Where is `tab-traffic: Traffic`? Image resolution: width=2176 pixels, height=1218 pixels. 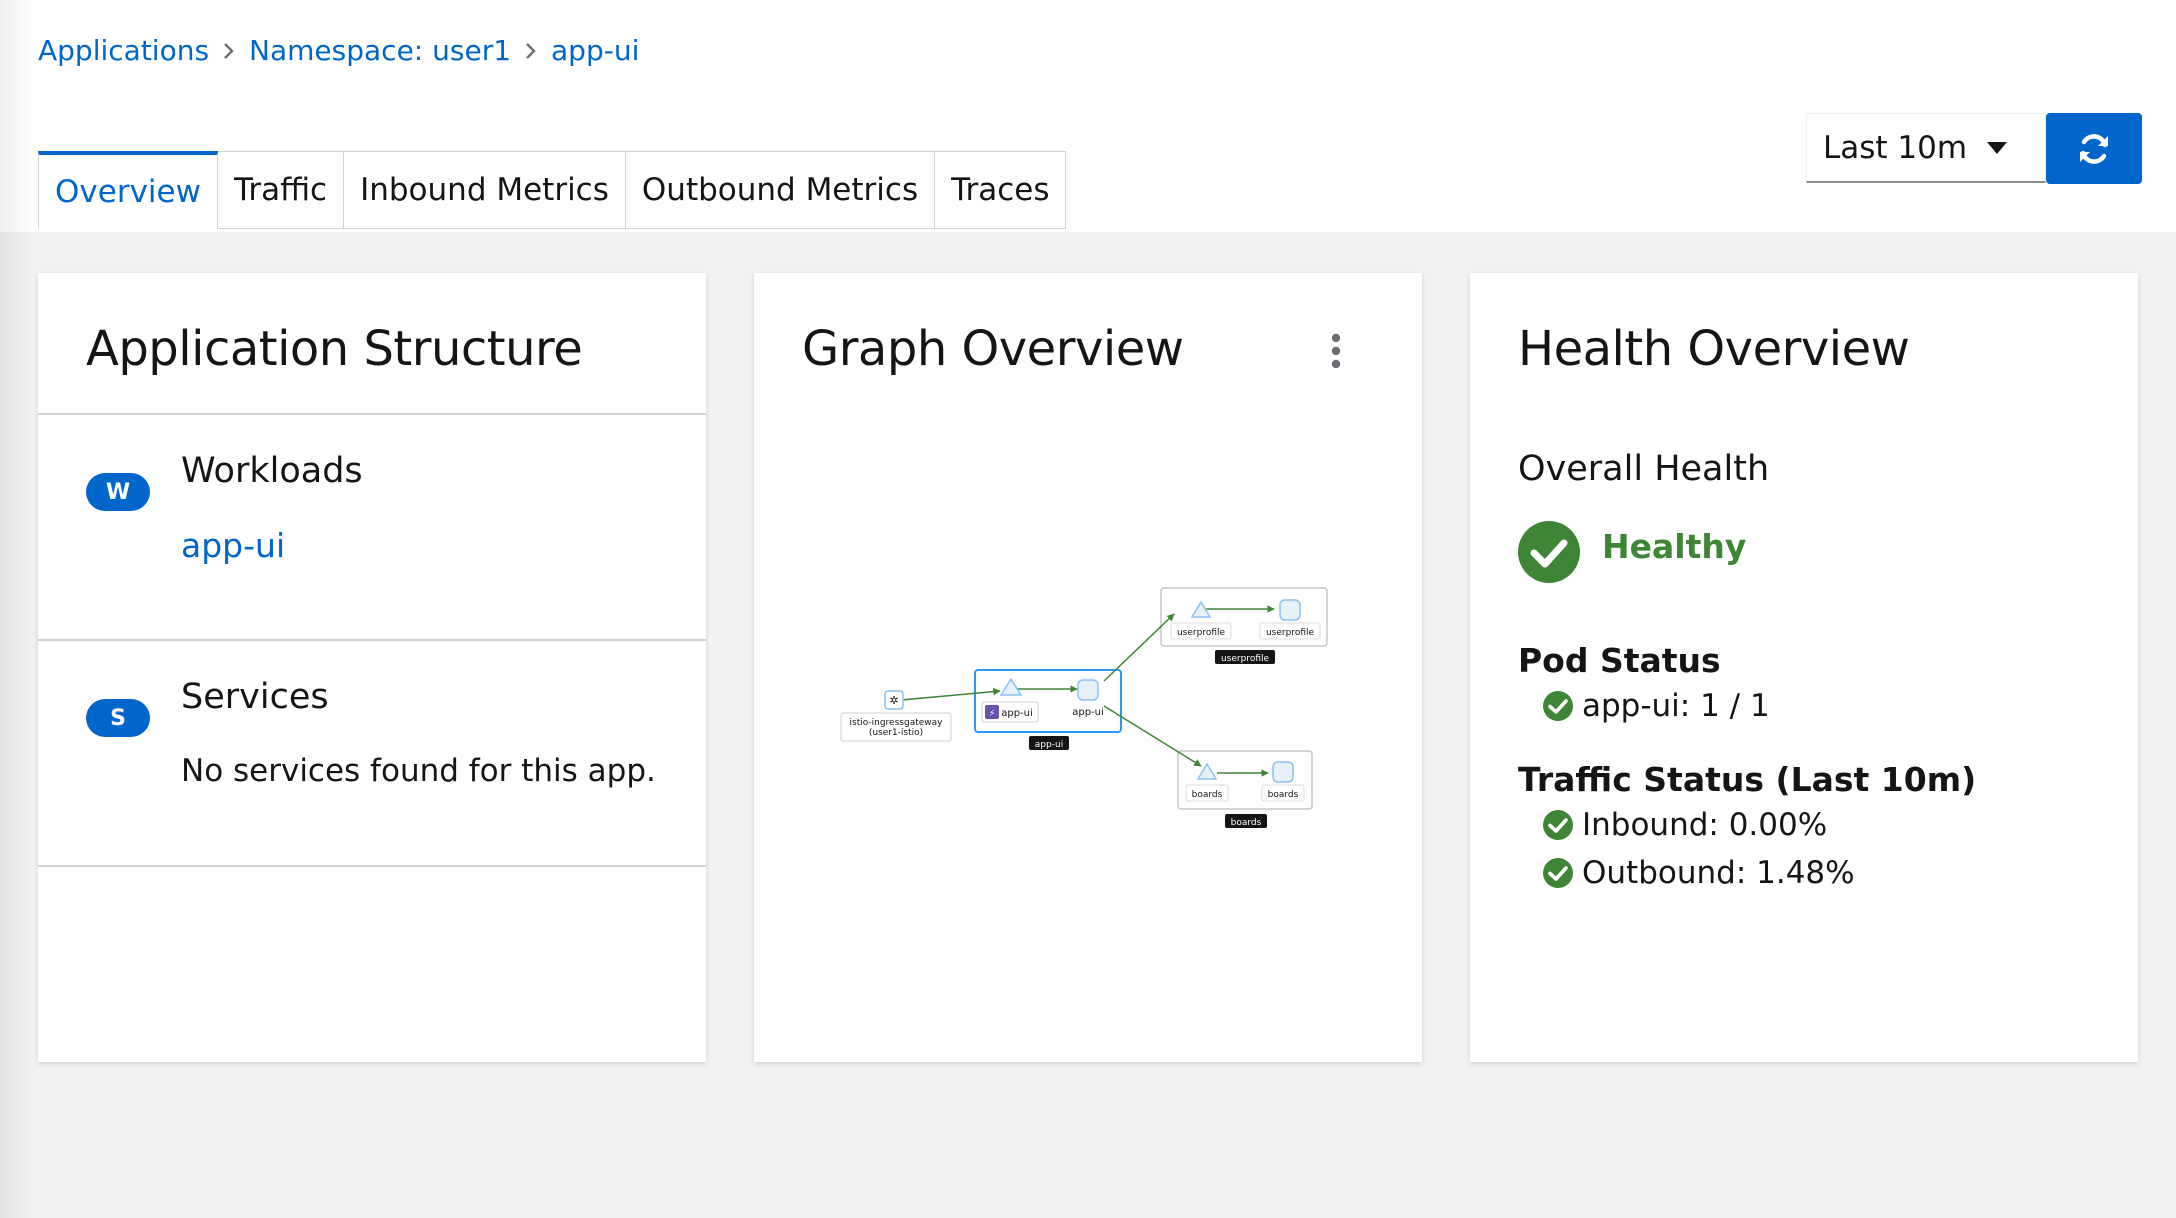
tab-traffic: Traffic is located at coordinates (281, 190).